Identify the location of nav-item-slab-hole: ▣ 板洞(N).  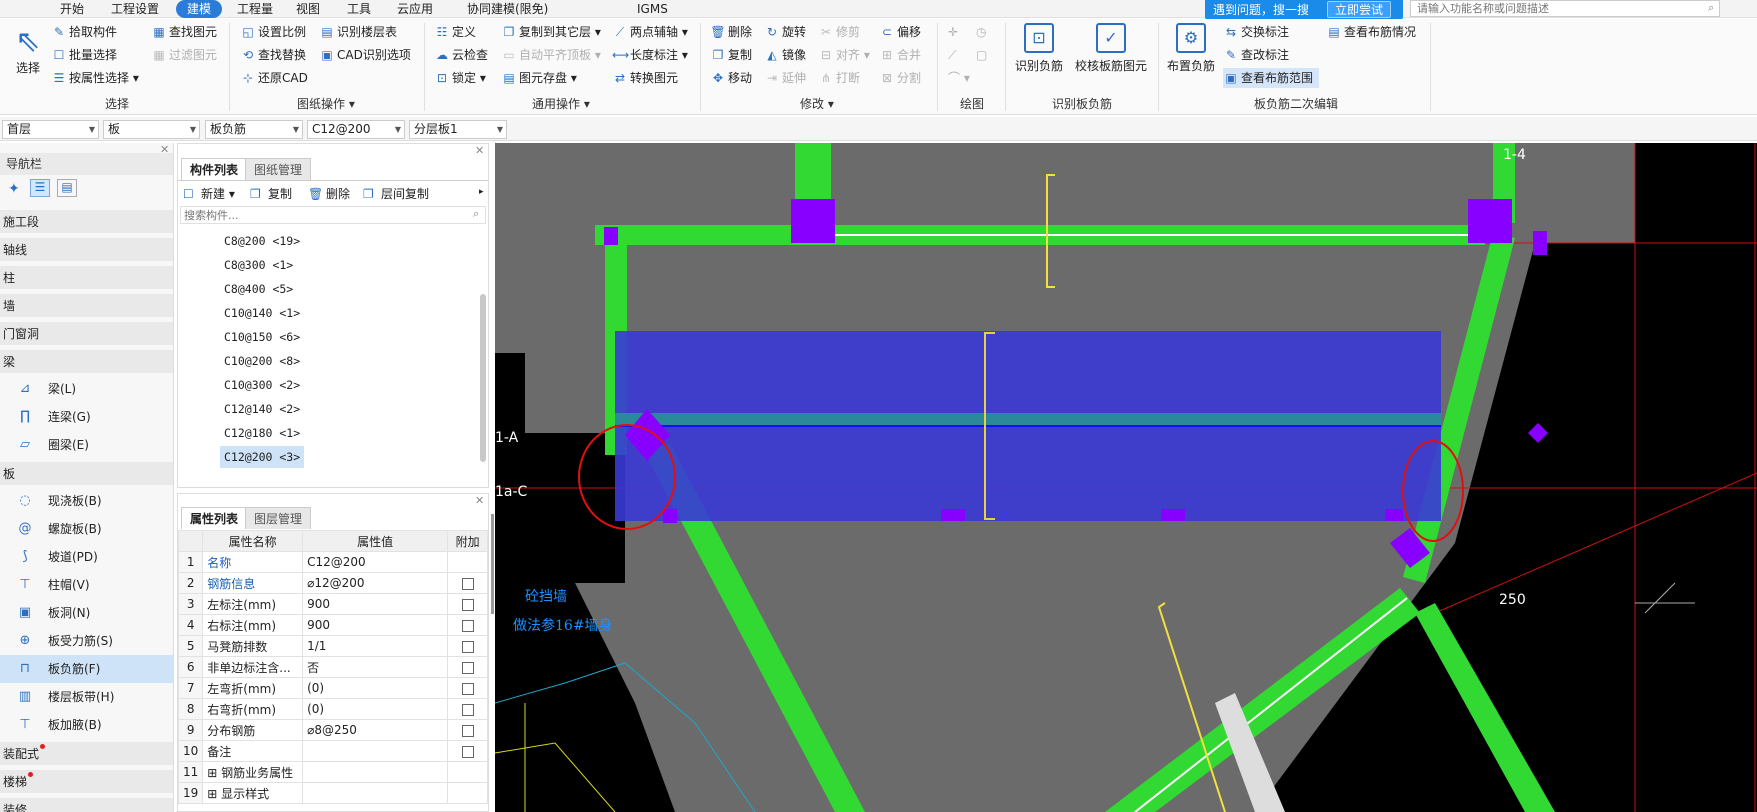
(86, 613).